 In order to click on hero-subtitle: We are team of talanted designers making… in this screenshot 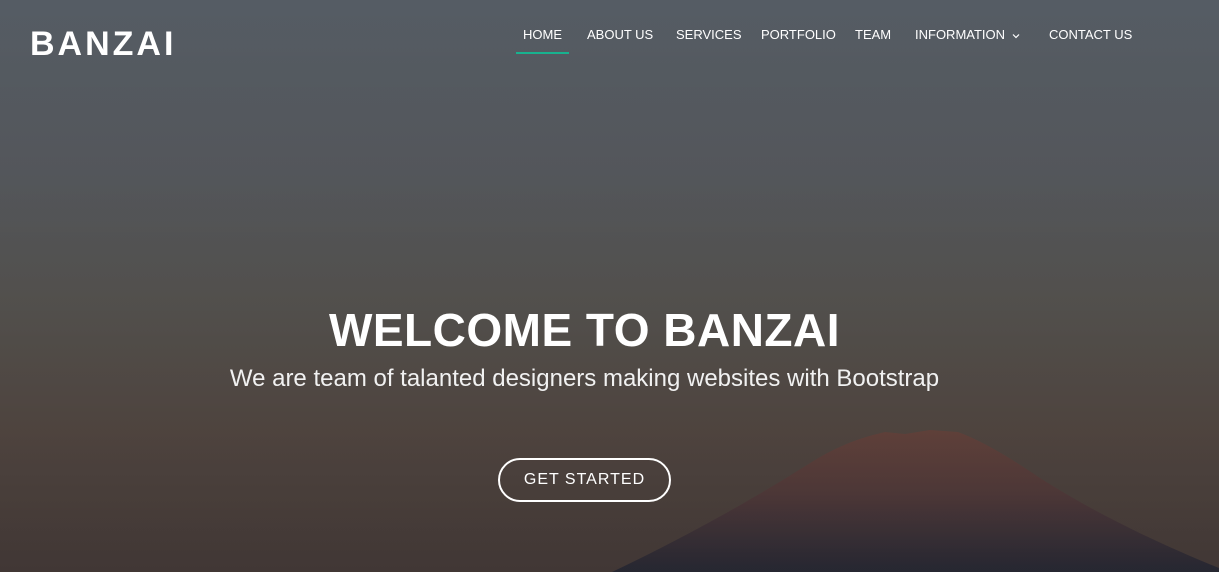, I will do `click(584, 378)`.